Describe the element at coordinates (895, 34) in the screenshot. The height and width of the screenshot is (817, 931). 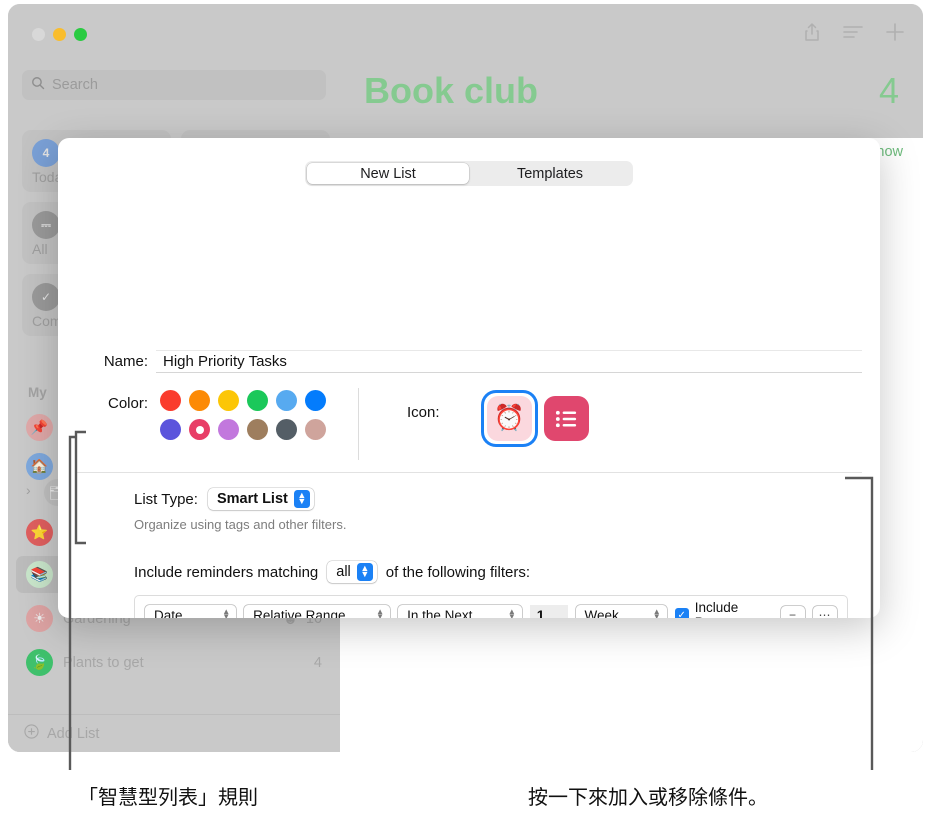
I see `plus-icon` at that location.